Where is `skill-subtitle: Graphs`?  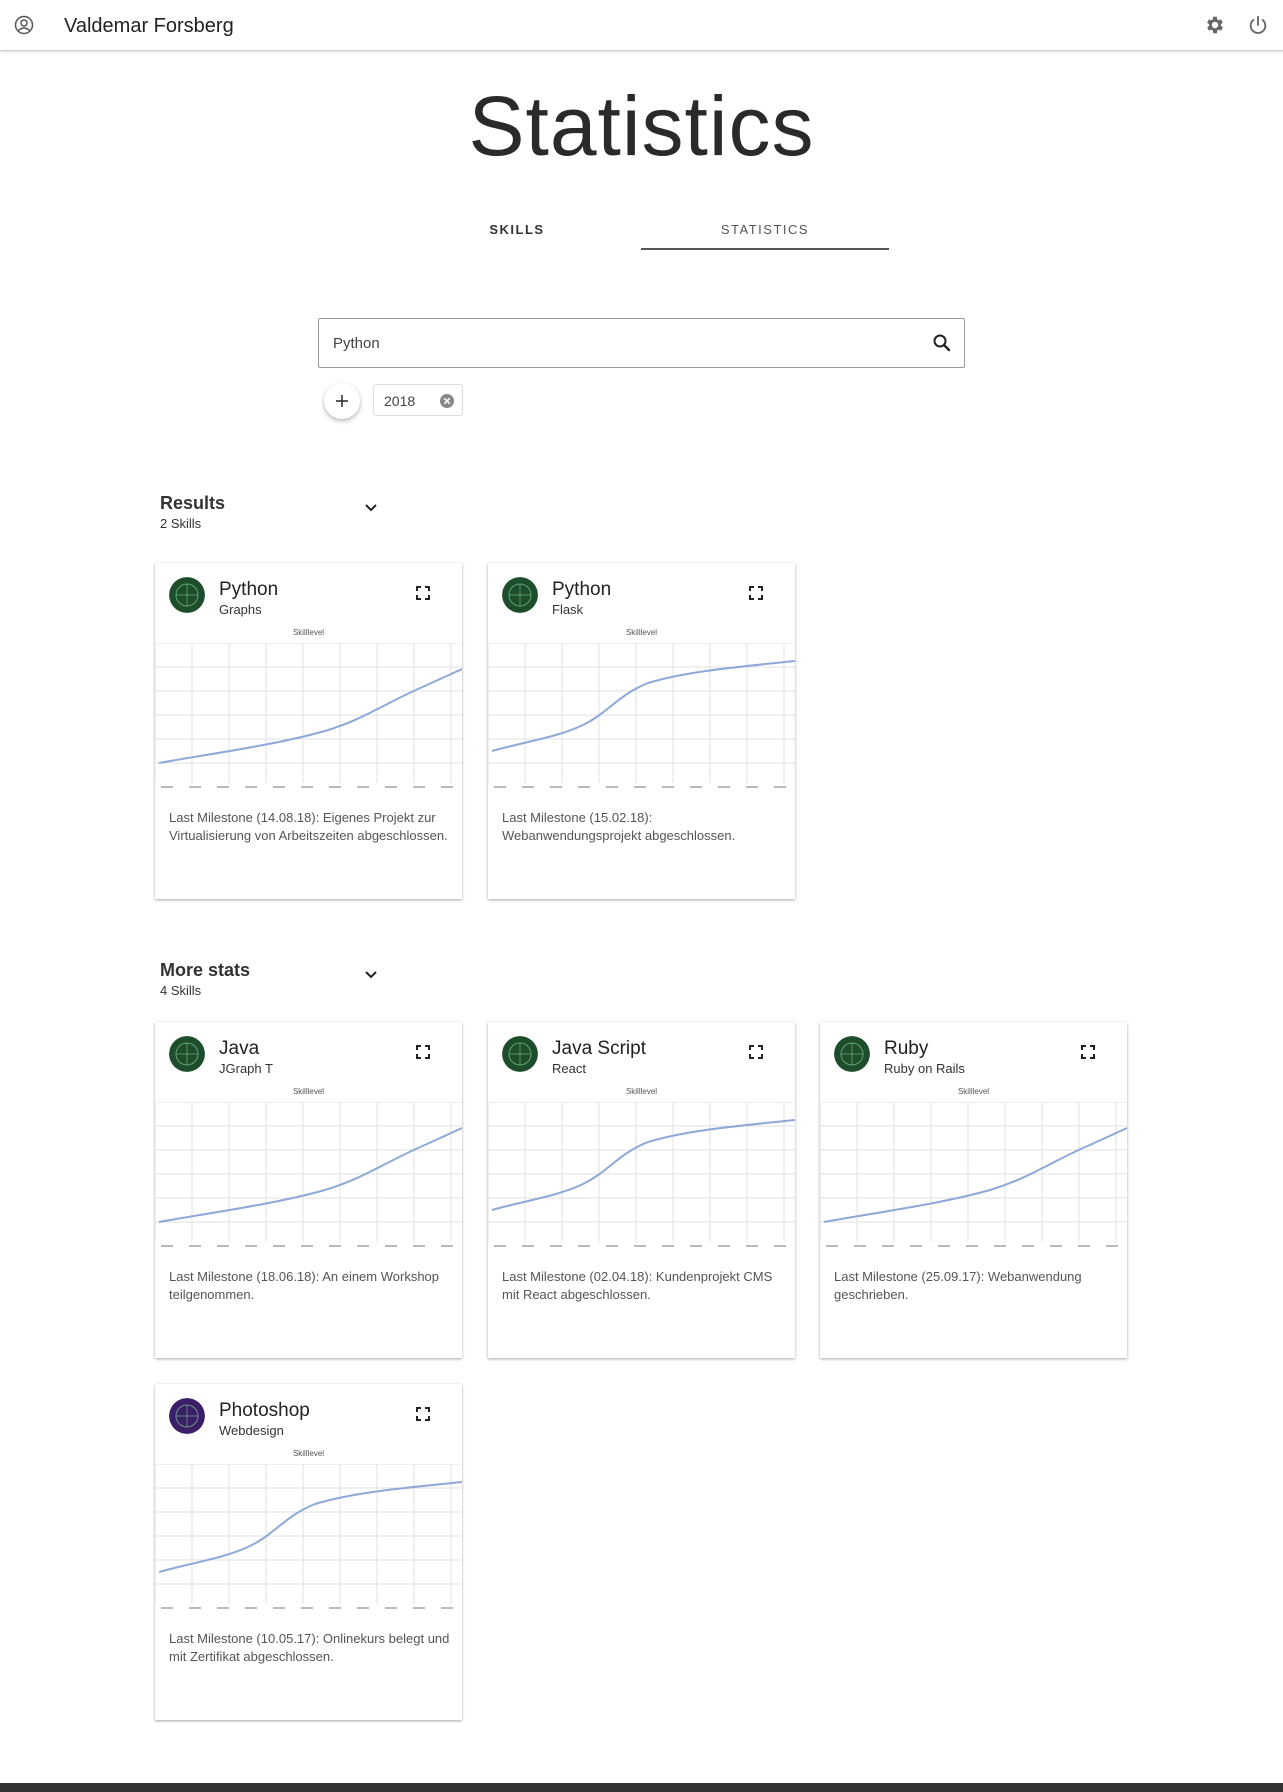 skill-subtitle: Graphs is located at coordinates (240, 609).